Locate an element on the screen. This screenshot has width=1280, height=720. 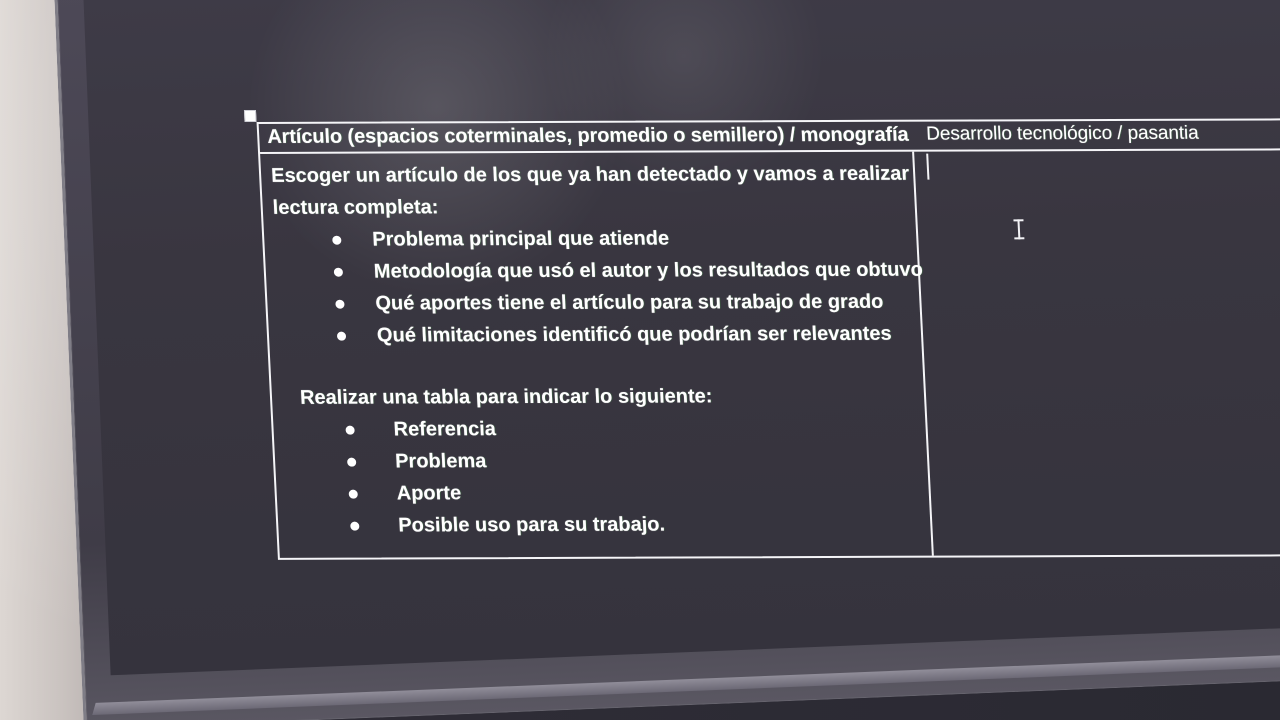
bullet-text: Problema principal que atiende is located at coordinates (520, 239).